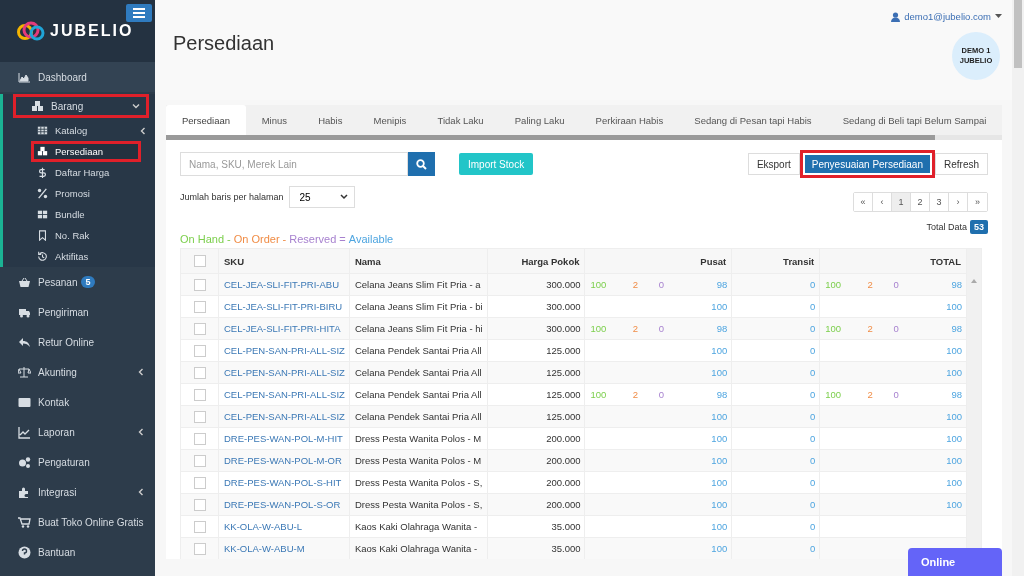 The width and height of the screenshot is (1024, 576). I want to click on tab: Persediaan, so click(206, 120).